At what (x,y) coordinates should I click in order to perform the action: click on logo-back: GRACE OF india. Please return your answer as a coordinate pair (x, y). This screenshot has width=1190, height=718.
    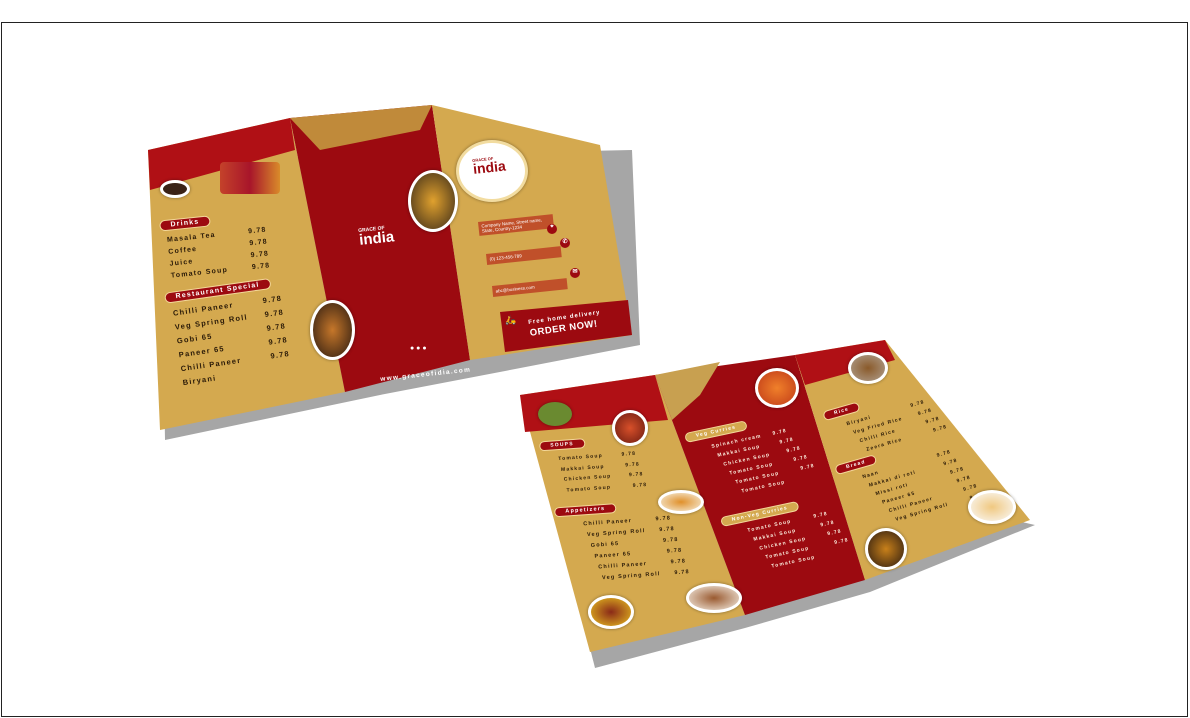
    Looking at the image, I should click on (489, 166).